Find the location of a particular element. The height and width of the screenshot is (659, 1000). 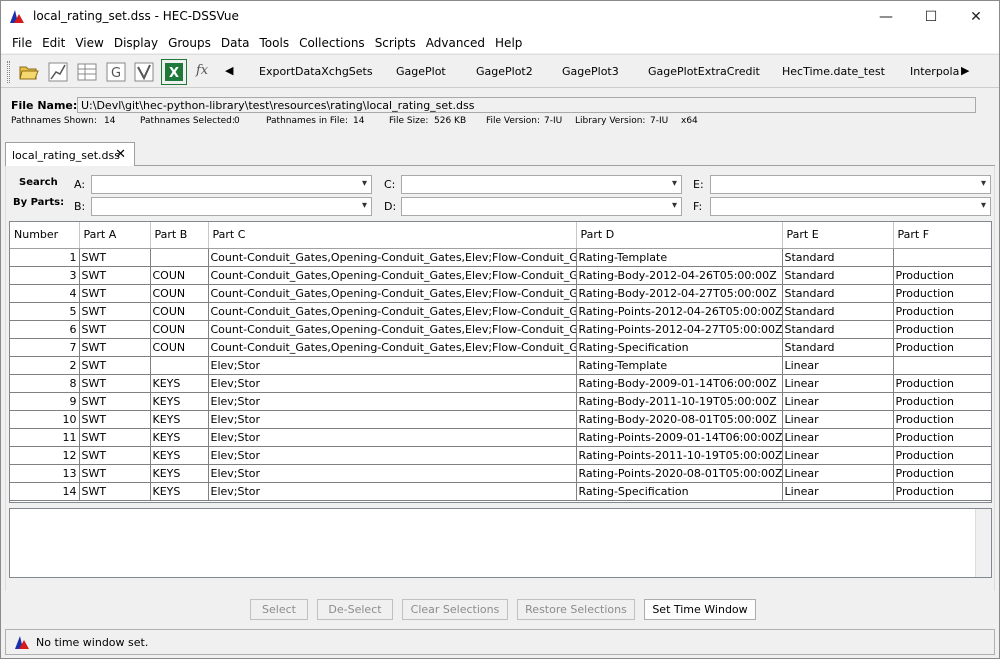

close-tab-icon: ✕ is located at coordinates (120, 154).